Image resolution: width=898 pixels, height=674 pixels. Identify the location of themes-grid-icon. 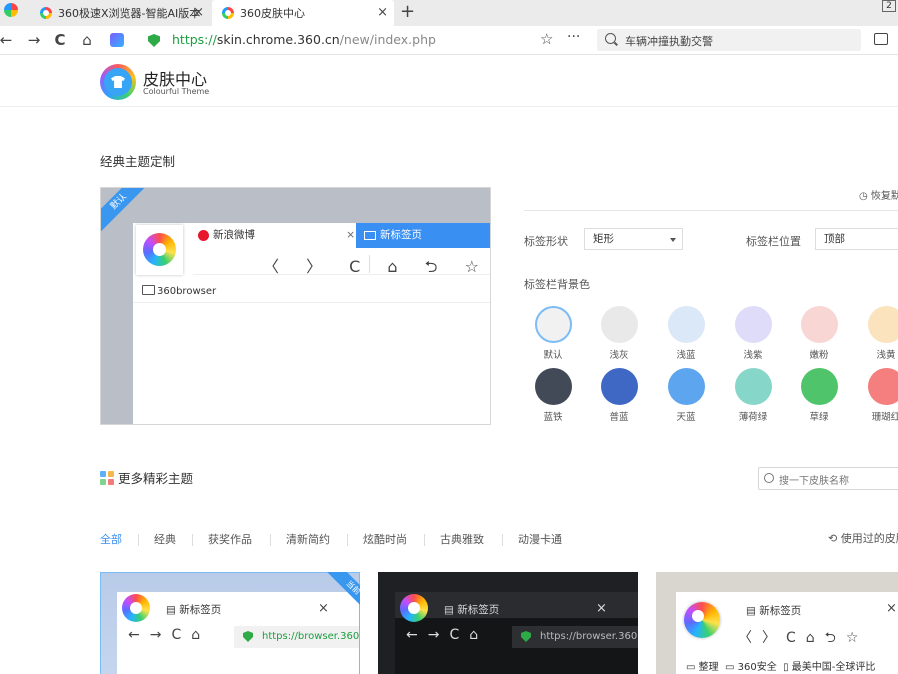
(107, 478).